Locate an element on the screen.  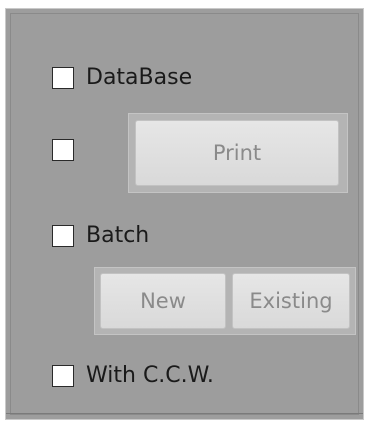
batch-label: Batch is located at coordinates (118, 235).